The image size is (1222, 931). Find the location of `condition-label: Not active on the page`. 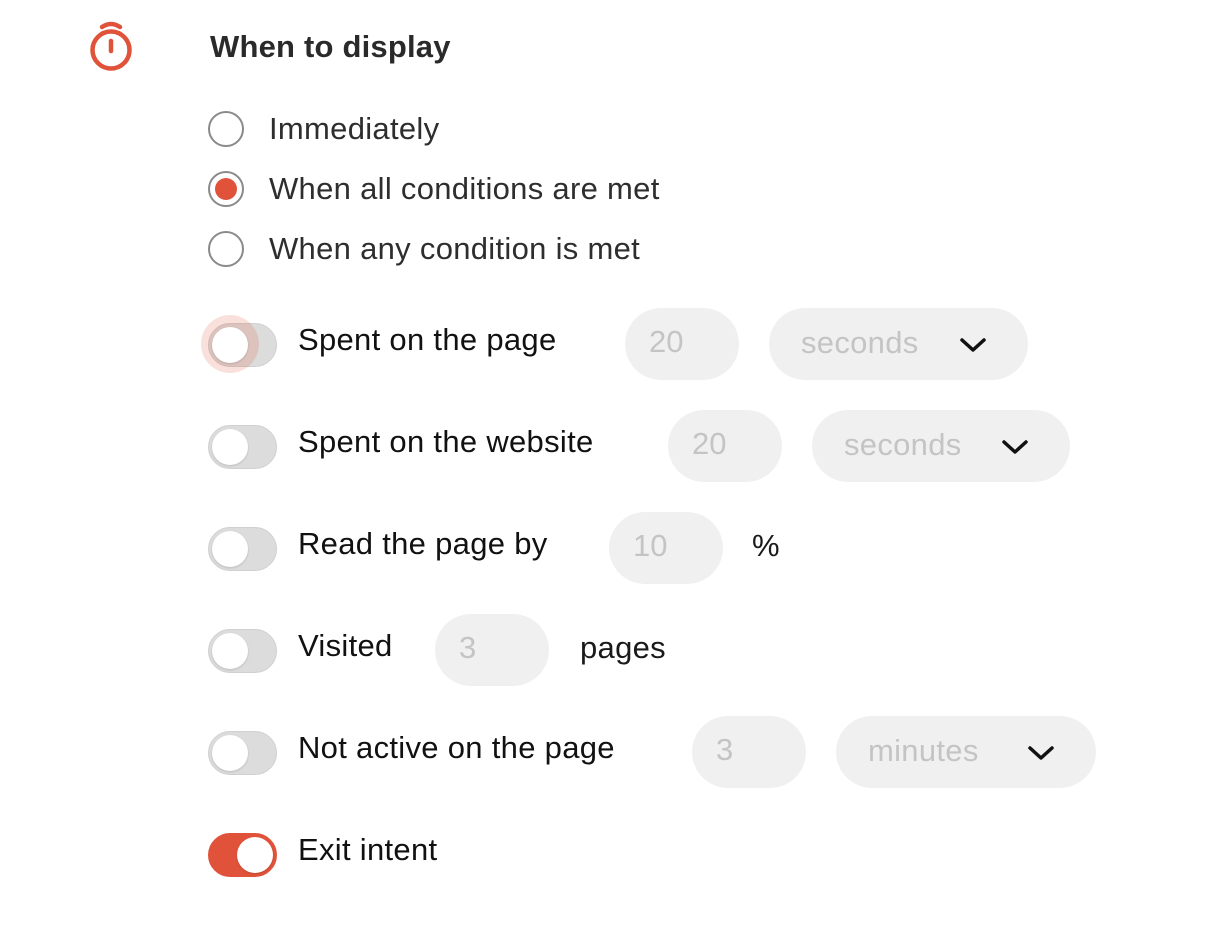

condition-label: Not active on the page is located at coordinates (456, 747).